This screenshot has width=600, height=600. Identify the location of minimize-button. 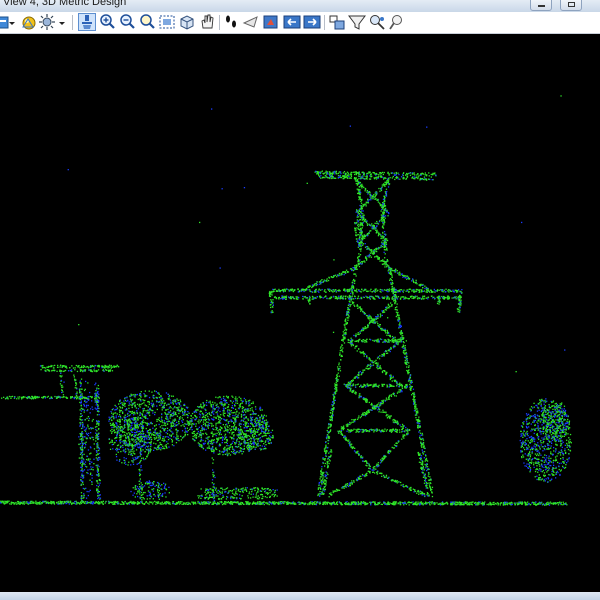
(541, 5).